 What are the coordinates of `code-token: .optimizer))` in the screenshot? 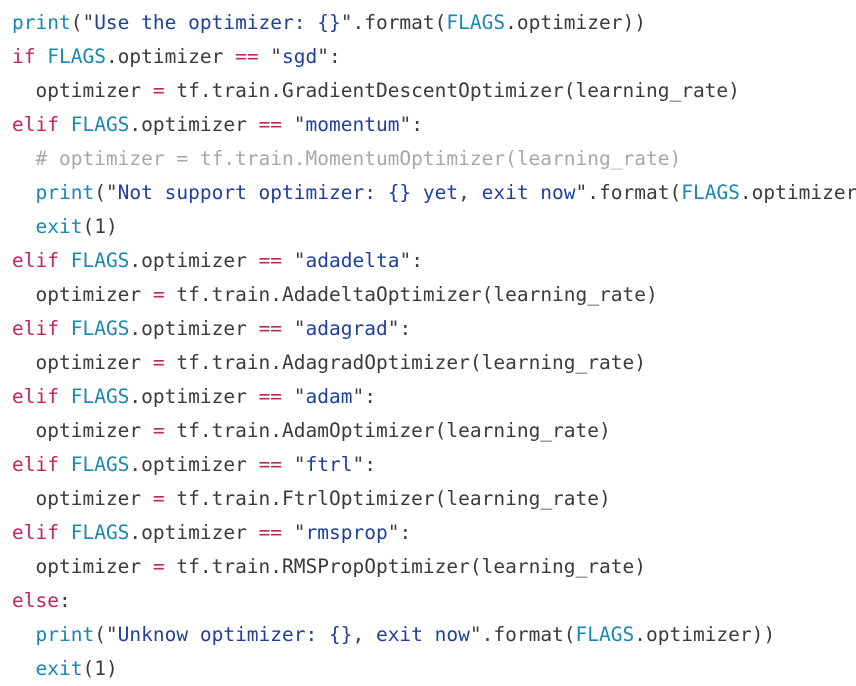 It's located at (705, 634).